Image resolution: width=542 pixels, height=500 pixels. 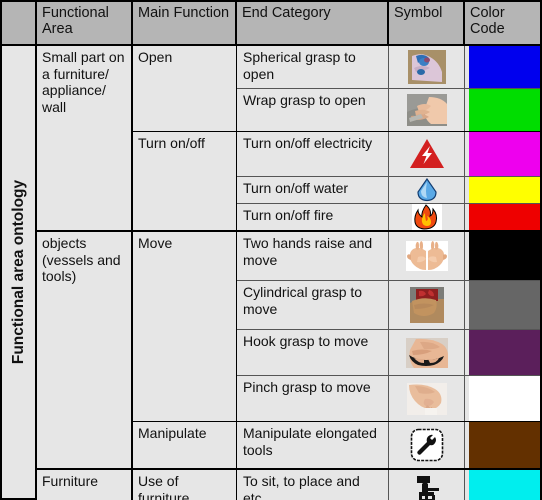 I want to click on hand-pinch-grasp-photo-icon, so click(x=426, y=398).